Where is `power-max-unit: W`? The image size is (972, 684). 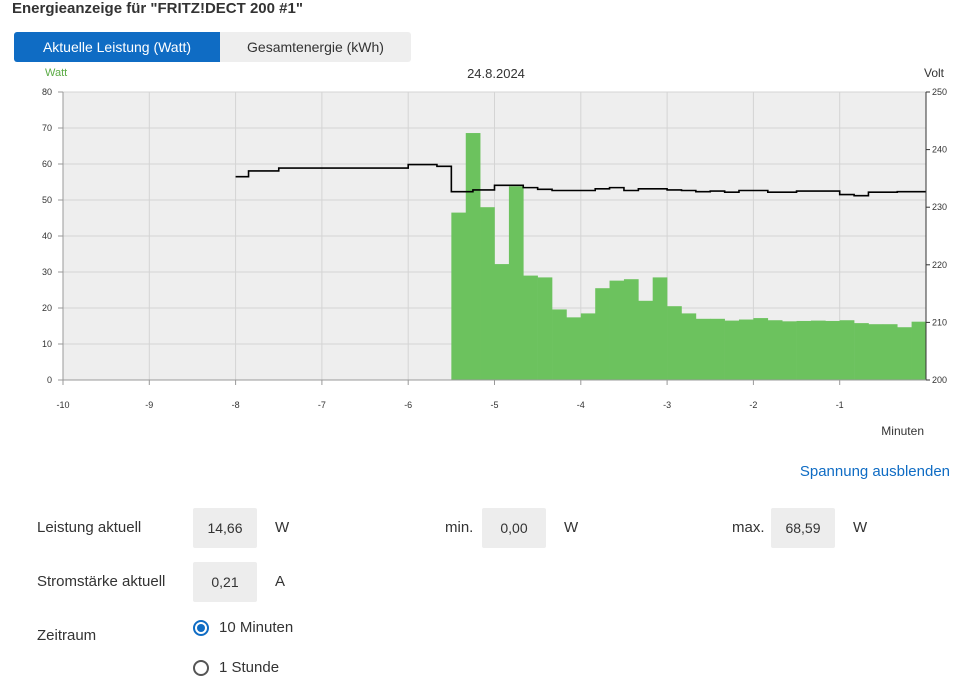 power-max-unit: W is located at coordinates (860, 527).